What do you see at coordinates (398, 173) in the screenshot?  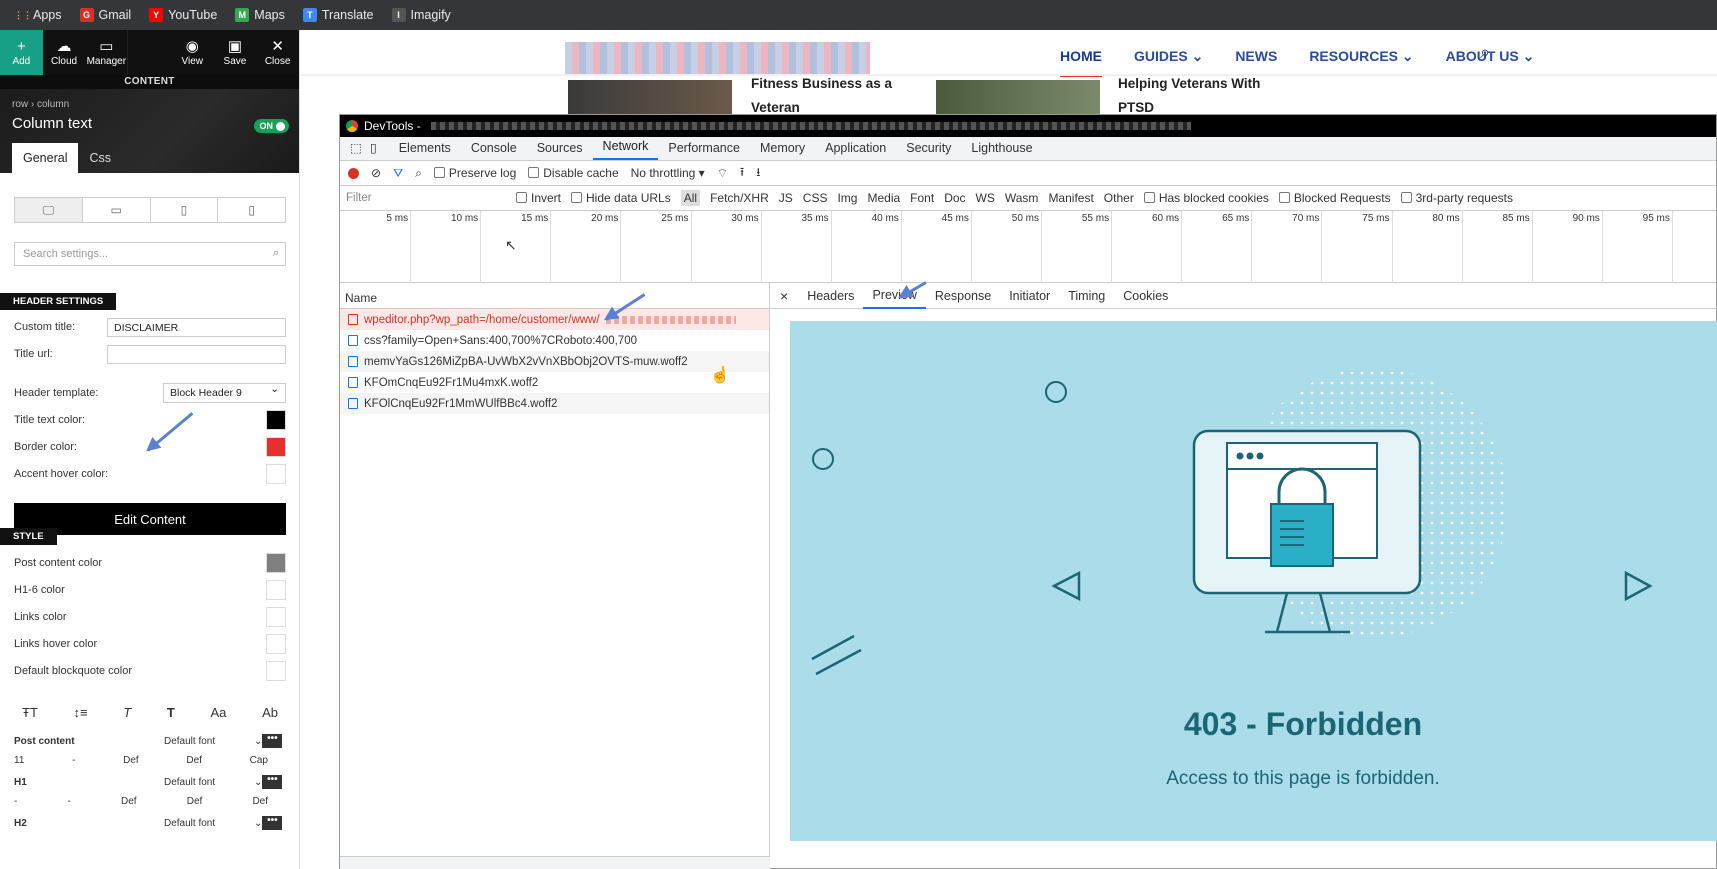 I see `filter-icon: ⛛` at bounding box center [398, 173].